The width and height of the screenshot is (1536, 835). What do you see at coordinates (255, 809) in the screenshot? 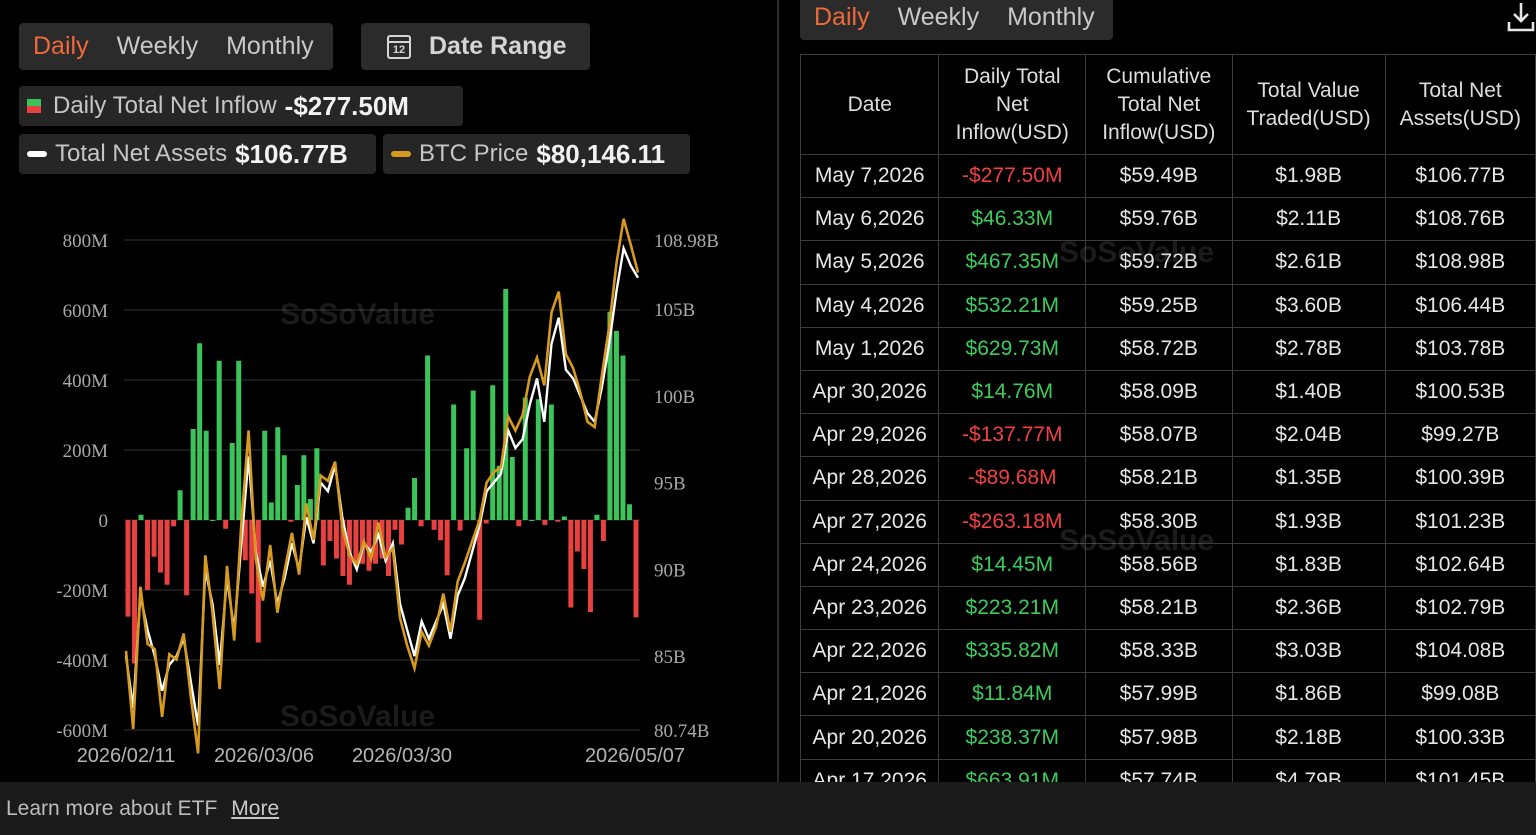
I see `more-link: More` at bounding box center [255, 809].